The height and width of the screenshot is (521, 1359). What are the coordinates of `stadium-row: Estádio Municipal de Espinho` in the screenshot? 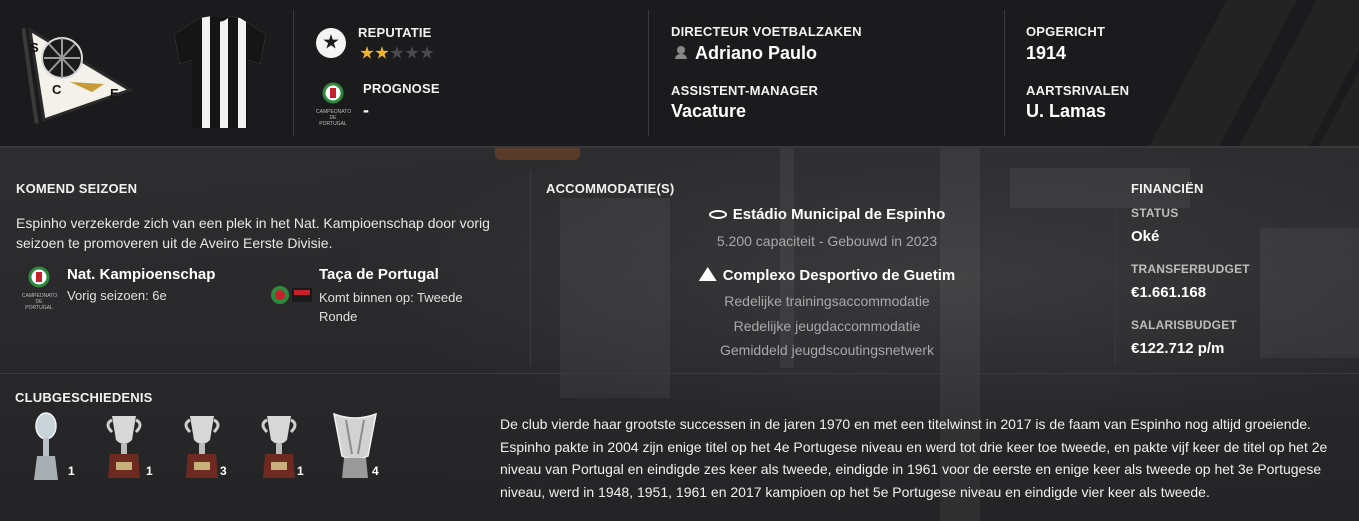 It's located at (827, 215).